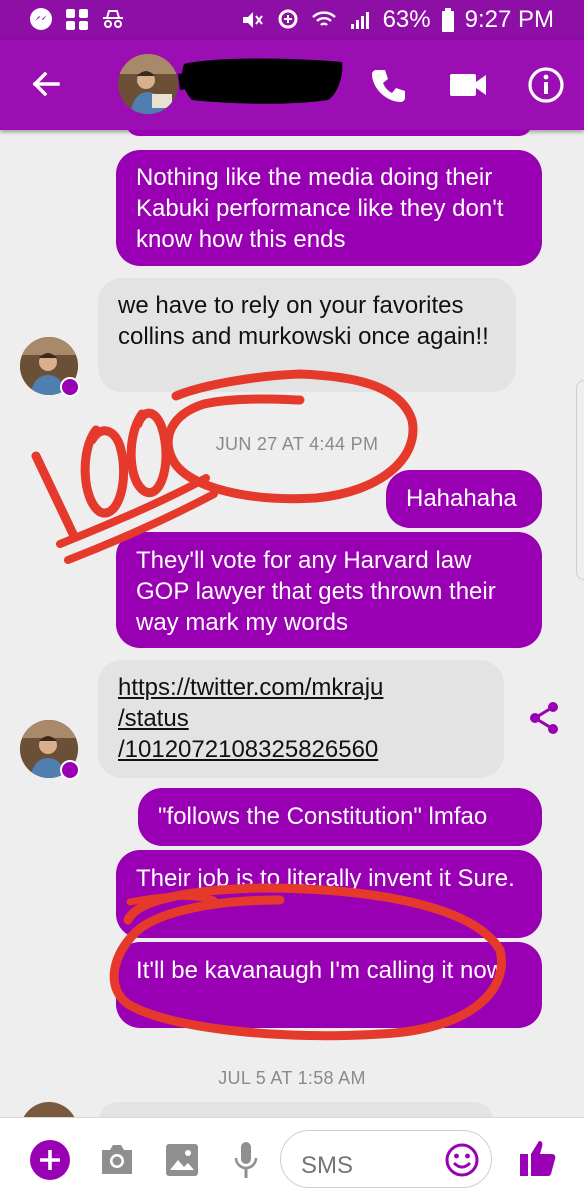  Describe the element at coordinates (447, 20) in the screenshot. I see `battery-icon` at that location.